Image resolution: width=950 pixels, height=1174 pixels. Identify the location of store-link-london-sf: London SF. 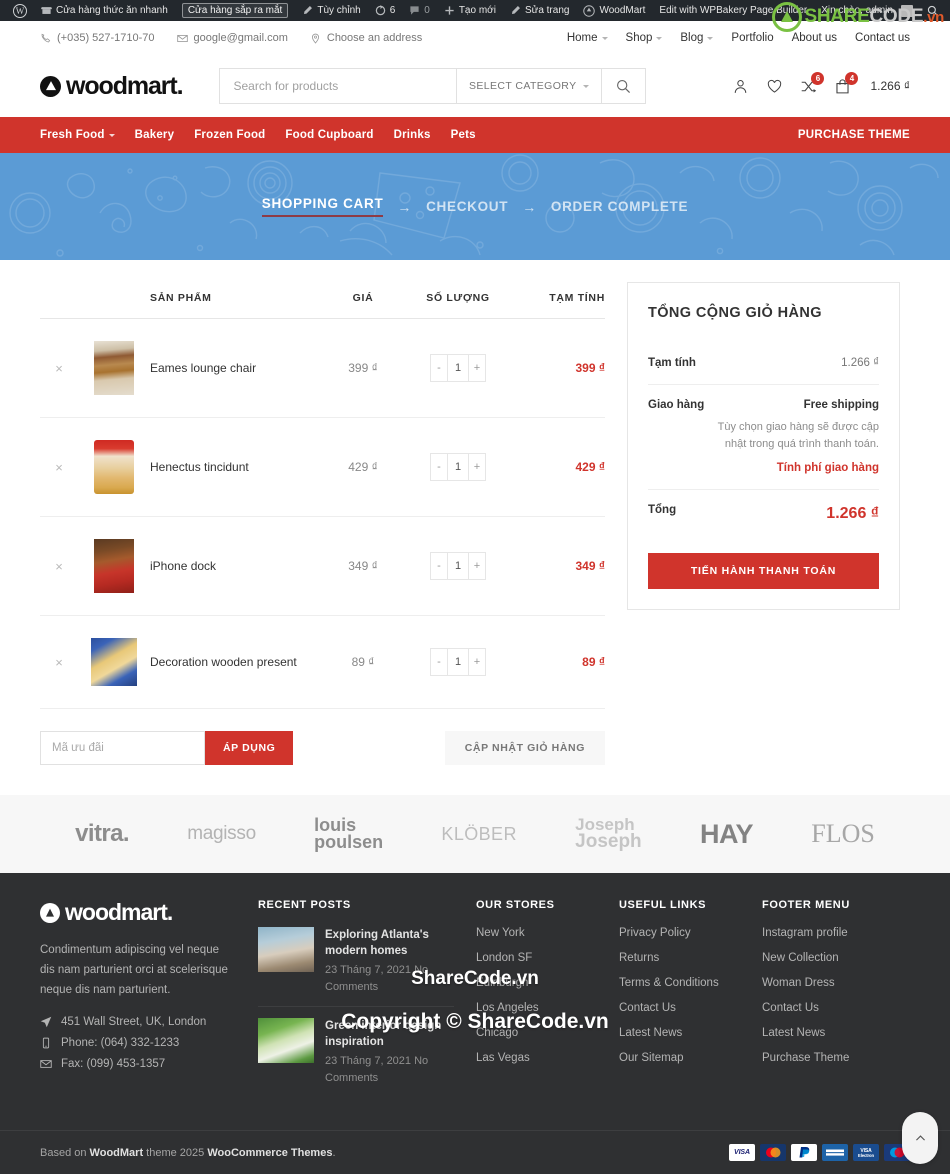
(547, 958).